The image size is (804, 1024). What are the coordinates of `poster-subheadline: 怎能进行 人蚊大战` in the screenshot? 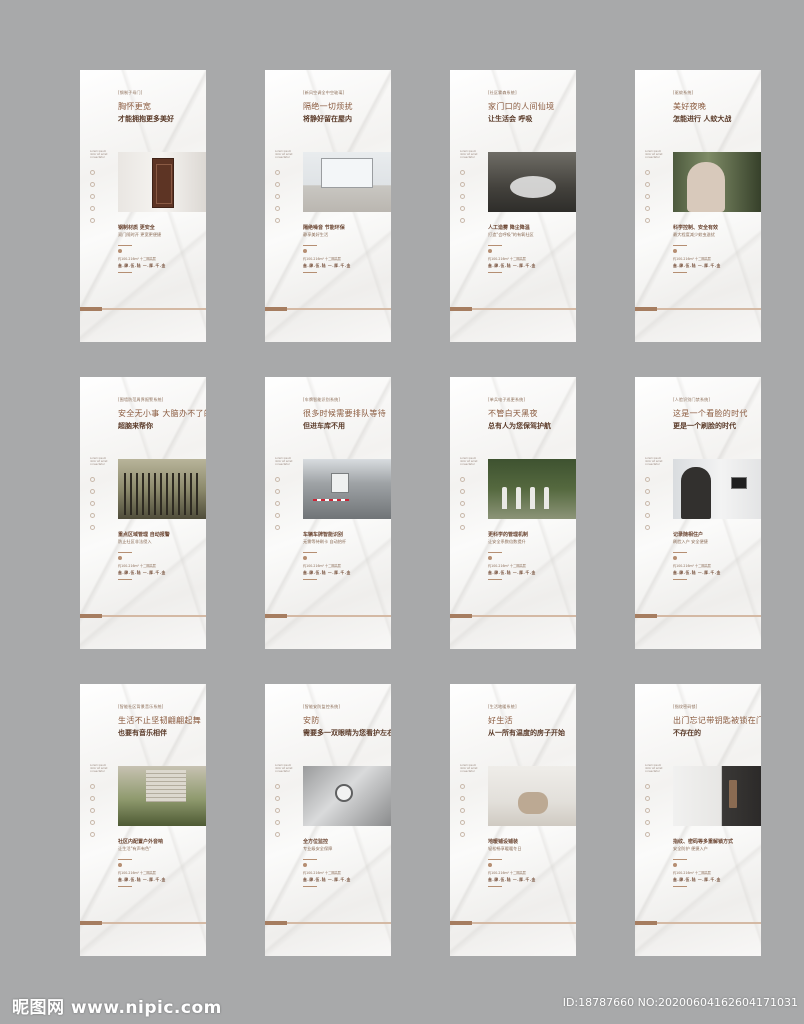 It's located at (702, 119).